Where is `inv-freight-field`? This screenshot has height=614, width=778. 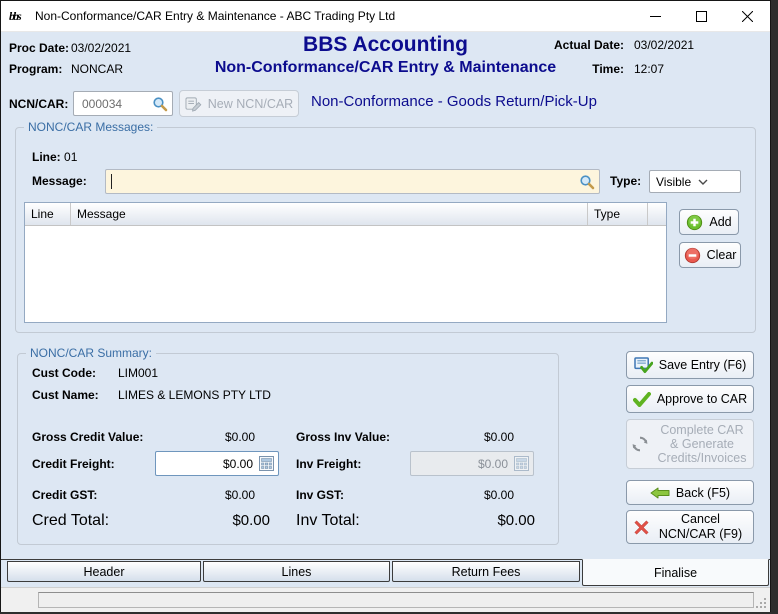
inv-freight-field is located at coordinates (472, 463).